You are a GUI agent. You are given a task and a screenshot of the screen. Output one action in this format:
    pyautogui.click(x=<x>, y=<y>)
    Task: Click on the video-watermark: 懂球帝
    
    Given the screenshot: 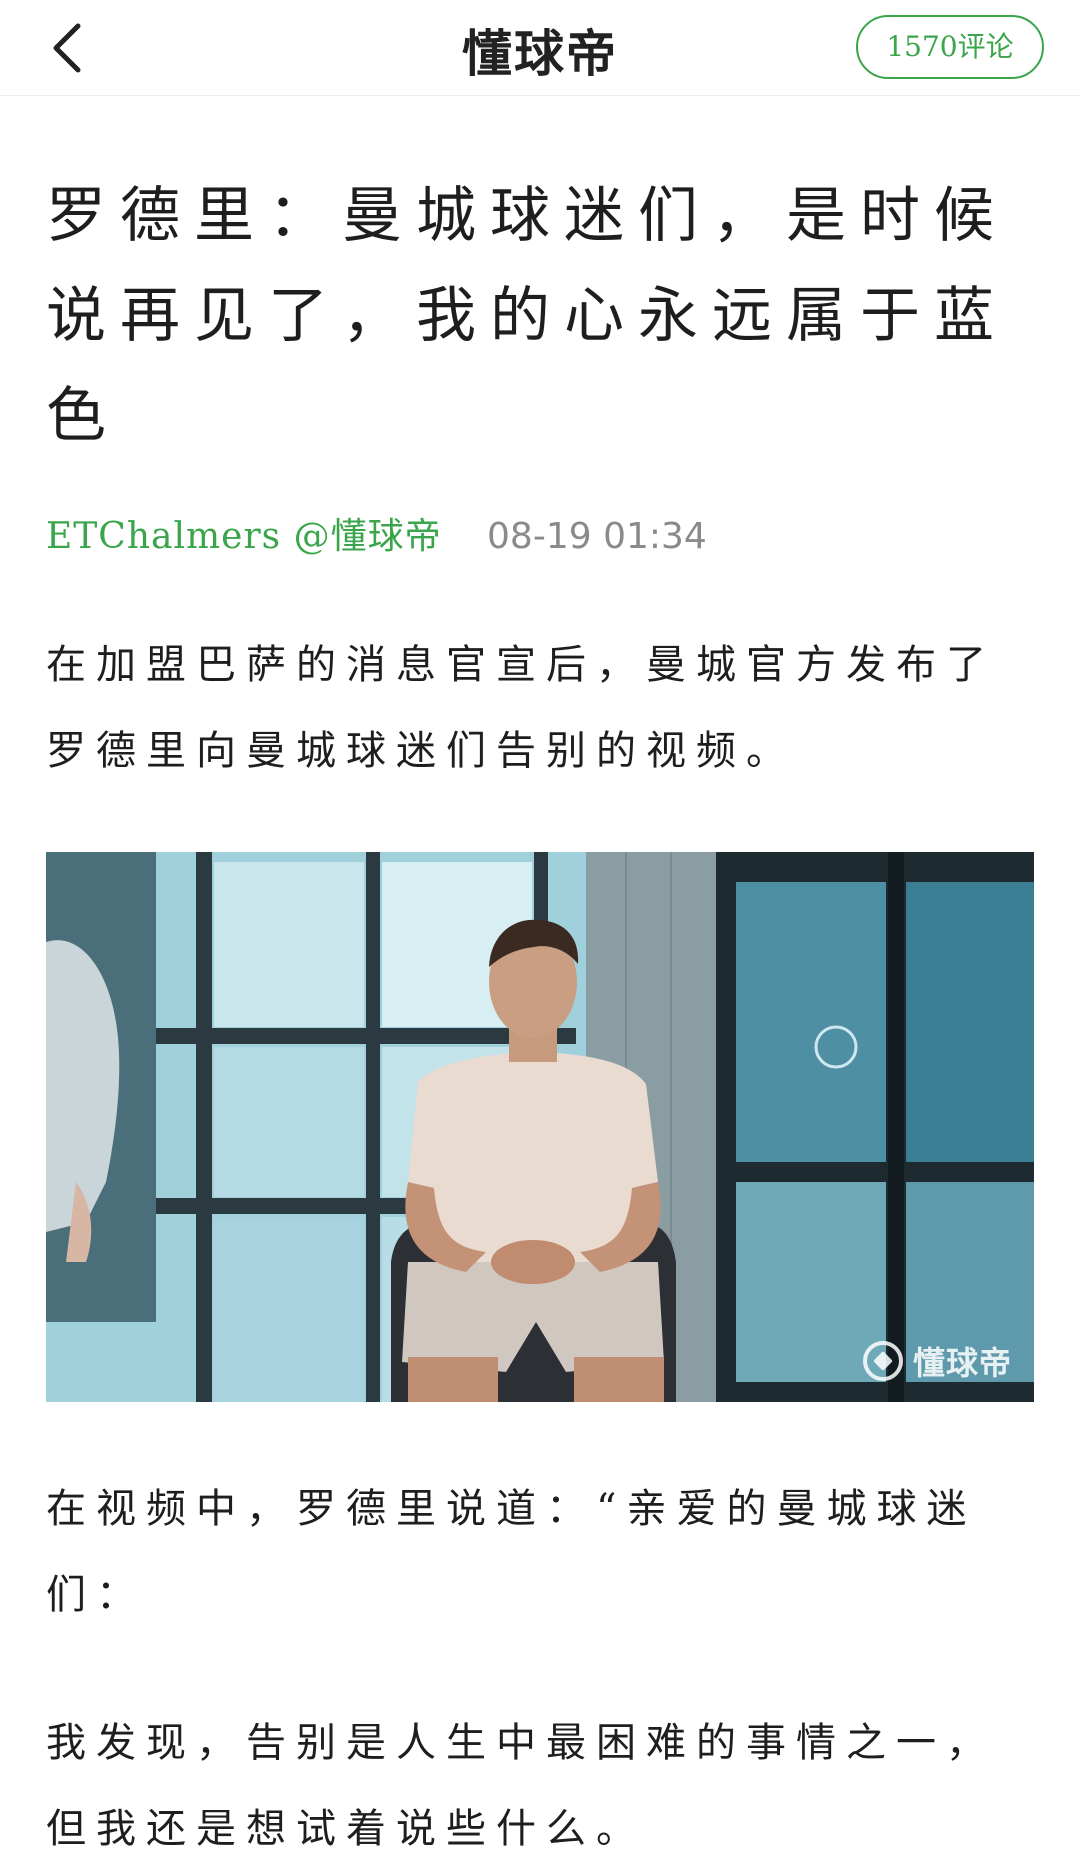 What is the action you would take?
    pyautogui.click(x=937, y=1361)
    